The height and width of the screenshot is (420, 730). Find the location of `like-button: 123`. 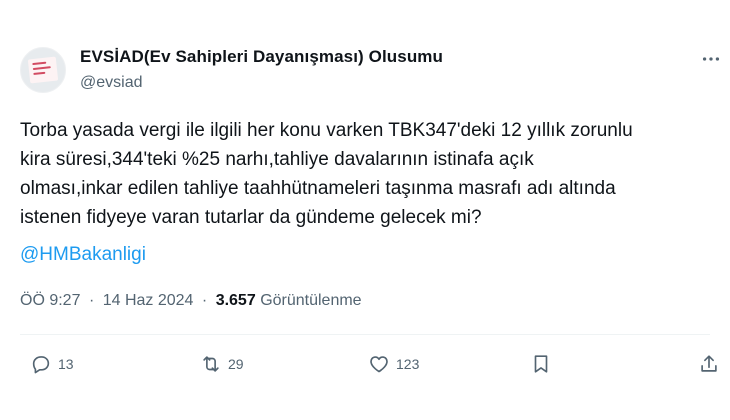

like-button: 123 is located at coordinates (393, 364).